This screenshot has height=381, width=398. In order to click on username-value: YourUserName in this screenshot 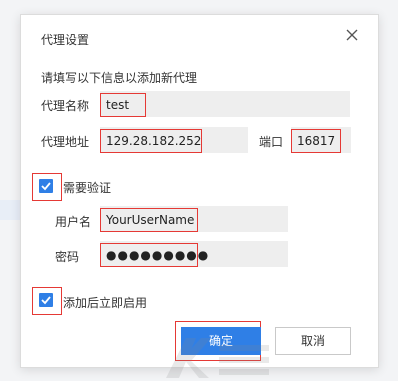, I will do `click(149, 220)`.